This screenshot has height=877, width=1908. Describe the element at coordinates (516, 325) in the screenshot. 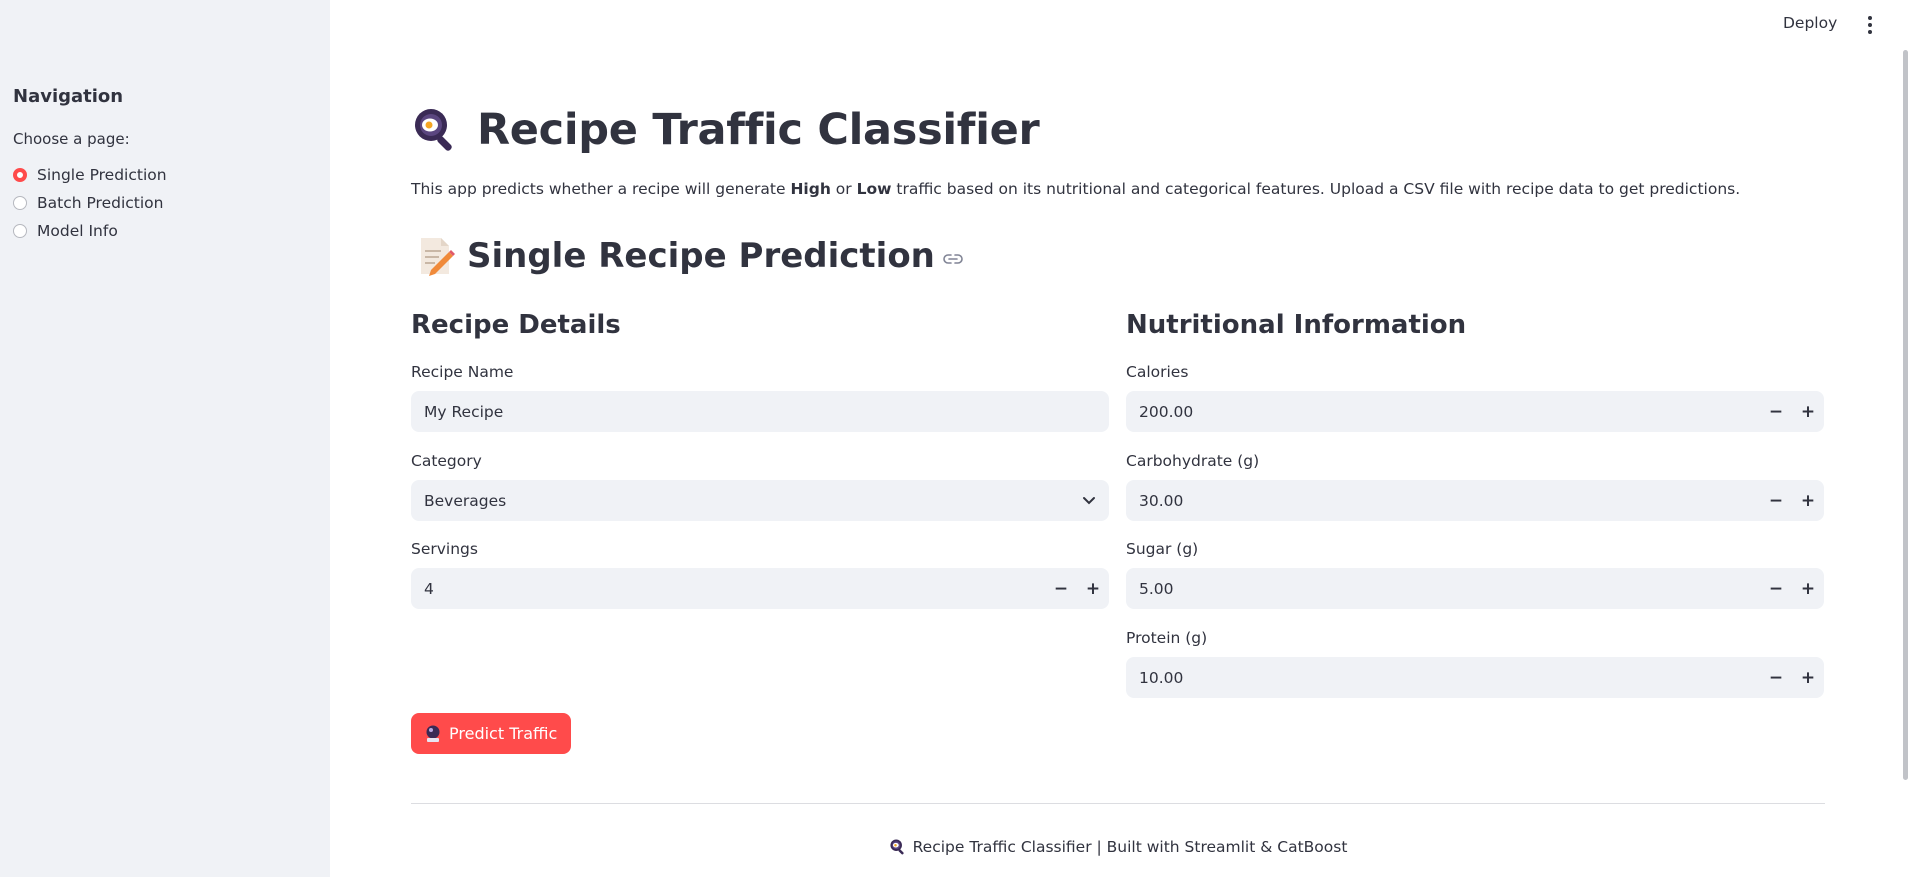

I see `recipe-details-heading: Recipe Details` at that location.